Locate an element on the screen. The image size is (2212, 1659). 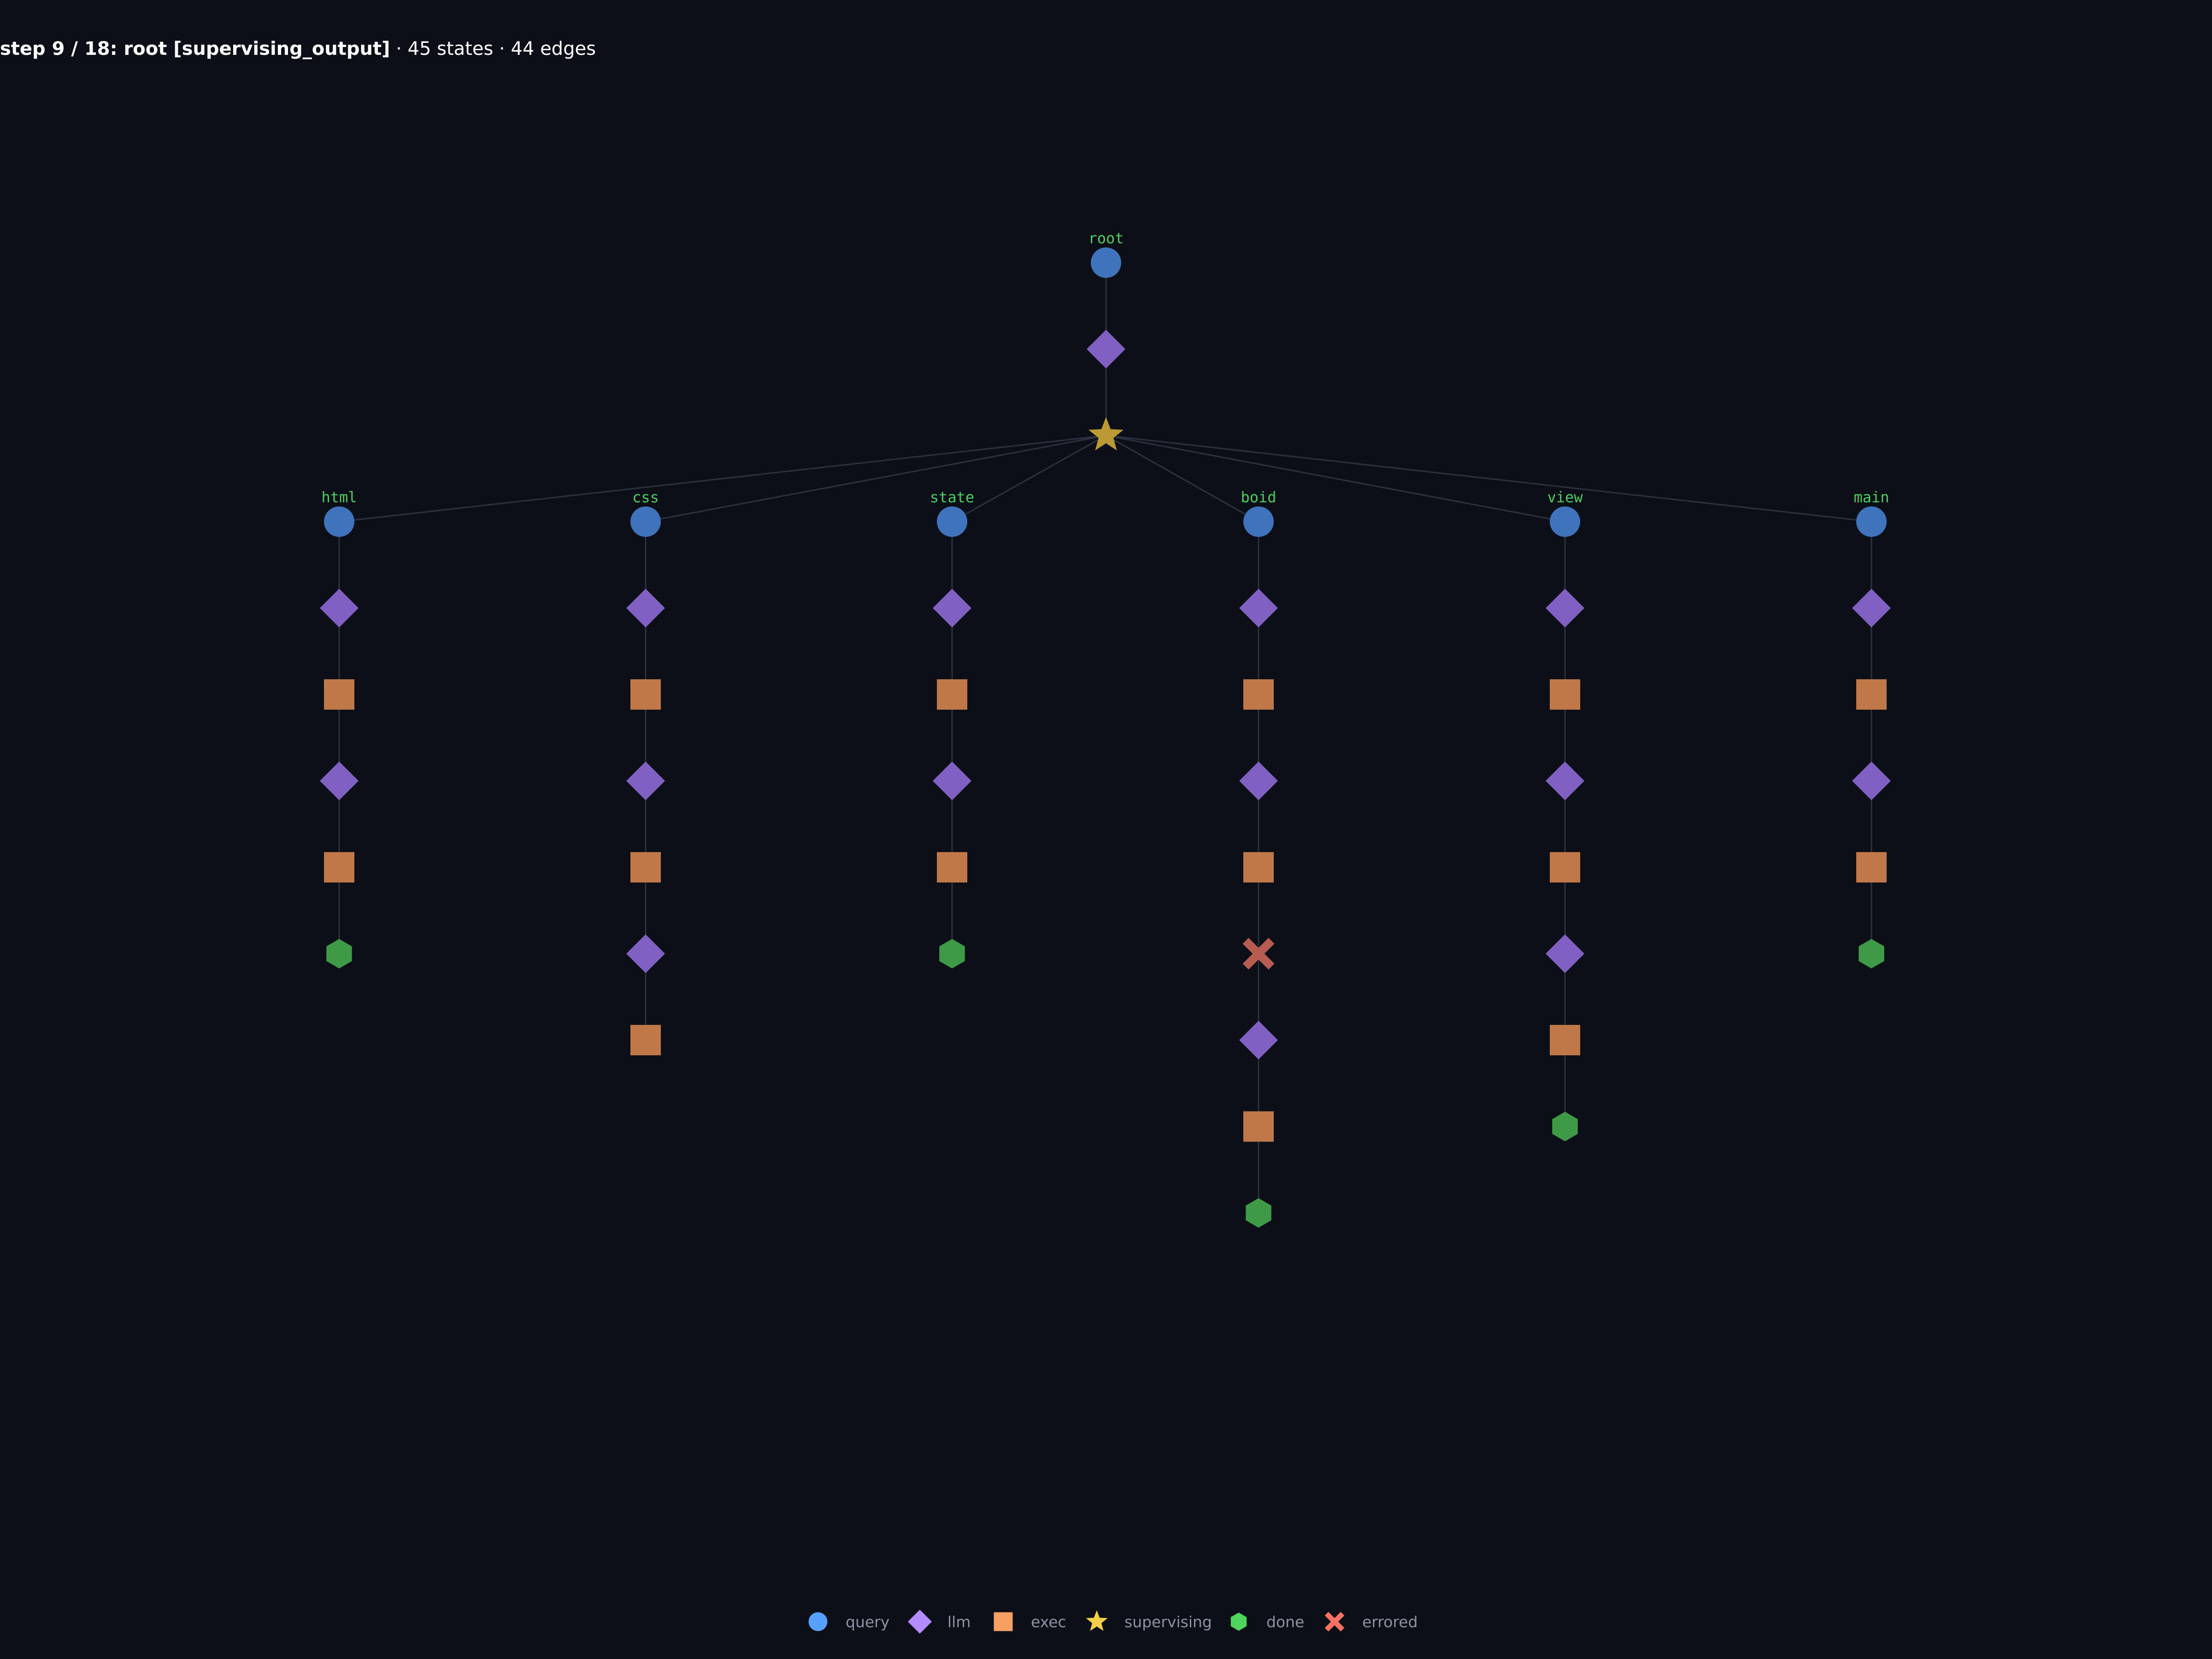
square-icon is located at coordinates (1003, 1621).